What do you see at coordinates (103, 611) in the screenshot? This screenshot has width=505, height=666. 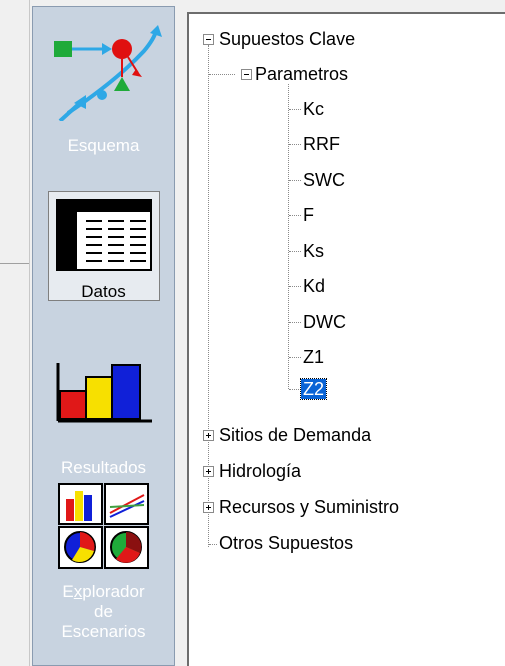 I see `view-explorador-label: Explorador de Escenarios` at bounding box center [103, 611].